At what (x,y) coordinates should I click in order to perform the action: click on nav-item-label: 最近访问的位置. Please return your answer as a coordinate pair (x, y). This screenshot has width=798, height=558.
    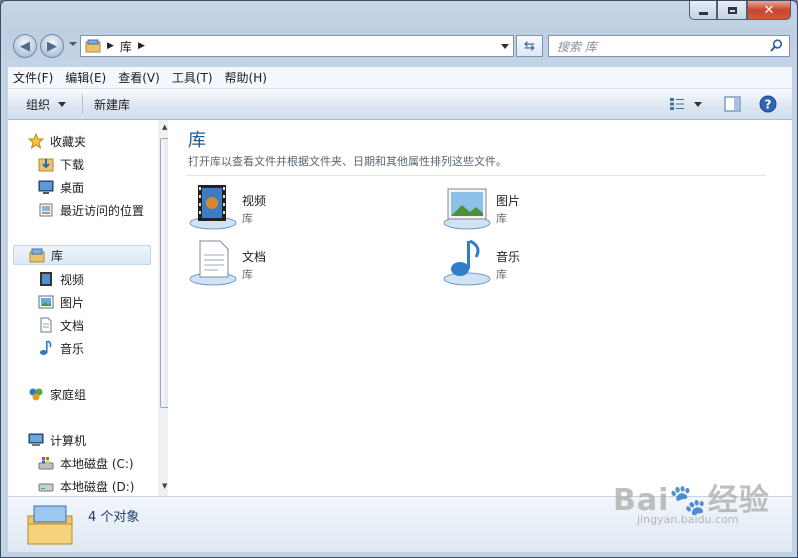
    Looking at the image, I should click on (102, 210).